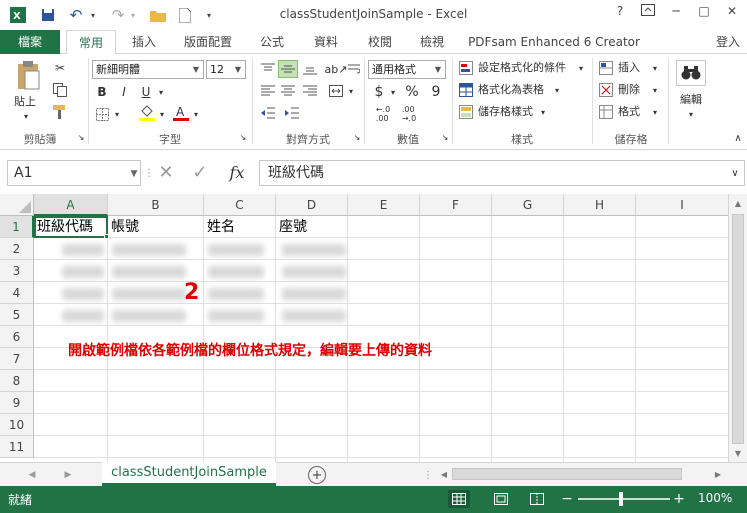 The width and height of the screenshot is (747, 513). I want to click on page-layout-view-icon, so click(501, 499).